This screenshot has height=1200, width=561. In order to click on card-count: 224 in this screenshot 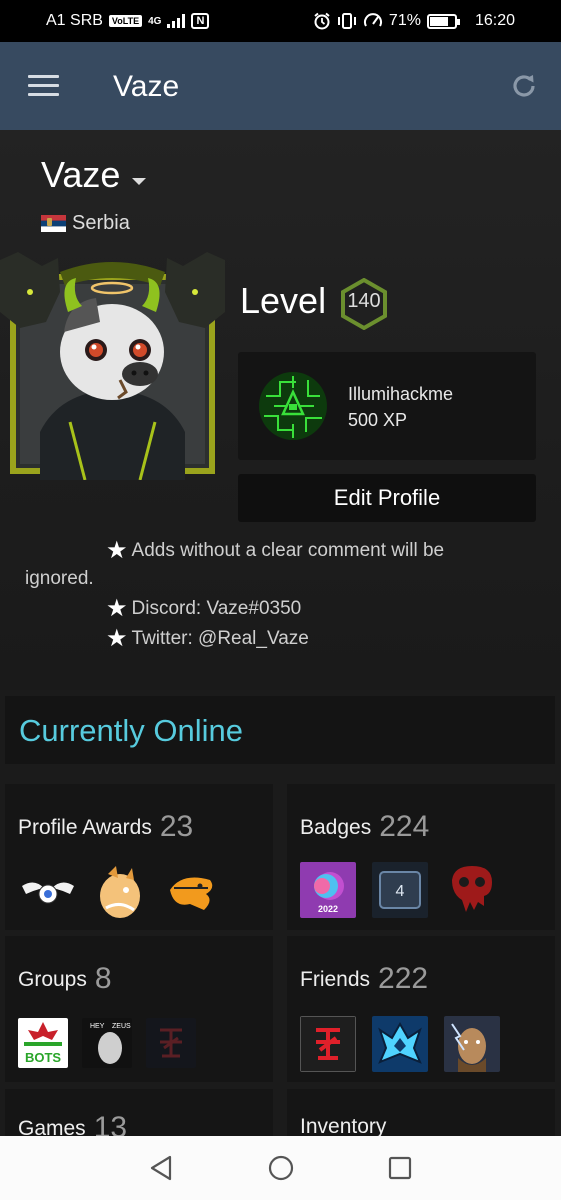, I will do `click(404, 826)`.